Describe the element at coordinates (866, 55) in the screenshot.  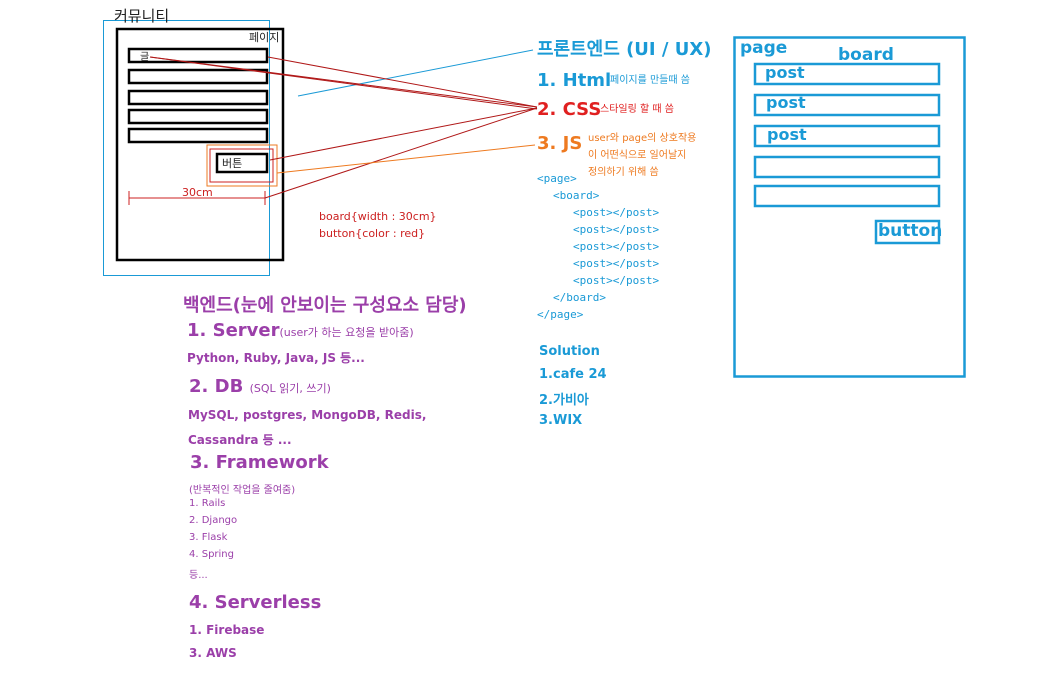
I see `mockup-board-label: board` at that location.